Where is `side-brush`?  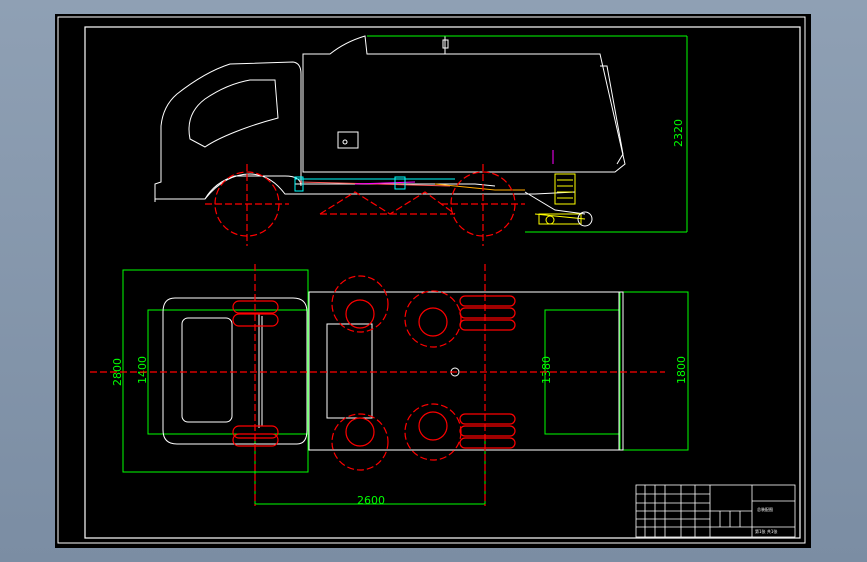 side-brush is located at coordinates (563, 200).